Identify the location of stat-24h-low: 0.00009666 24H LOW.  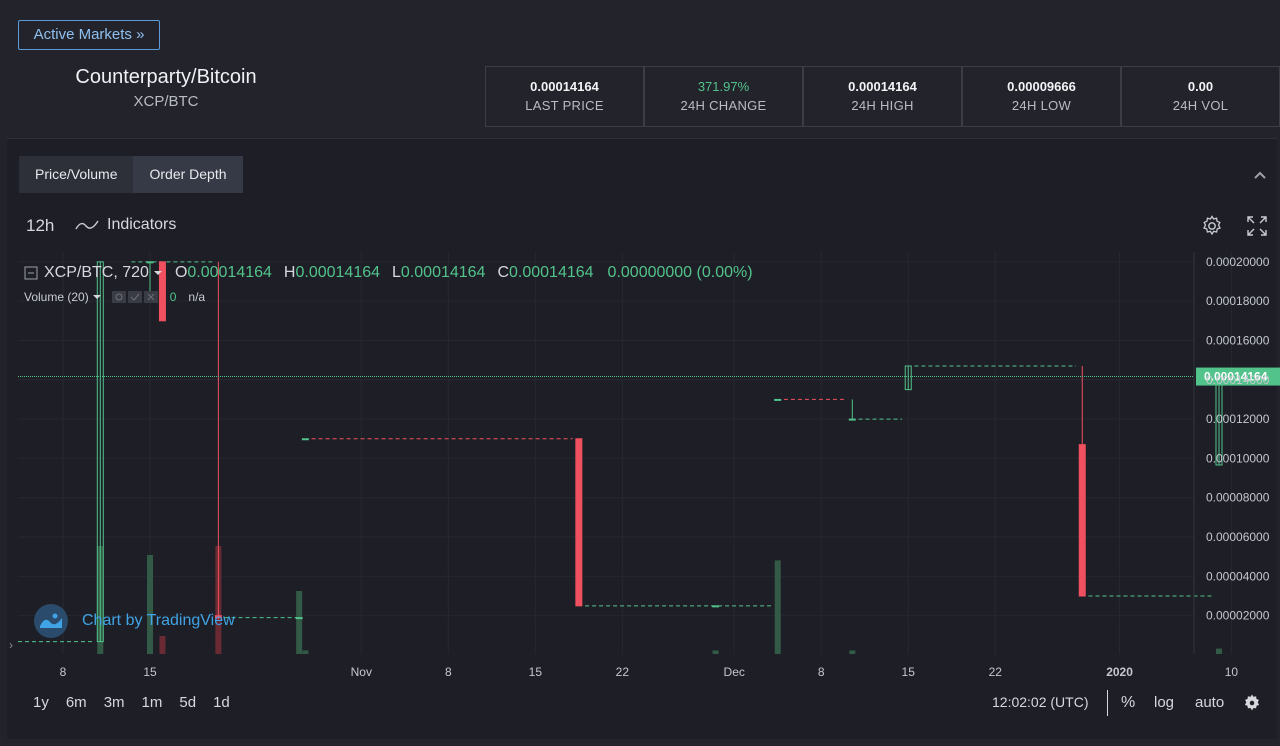
(1041, 96).